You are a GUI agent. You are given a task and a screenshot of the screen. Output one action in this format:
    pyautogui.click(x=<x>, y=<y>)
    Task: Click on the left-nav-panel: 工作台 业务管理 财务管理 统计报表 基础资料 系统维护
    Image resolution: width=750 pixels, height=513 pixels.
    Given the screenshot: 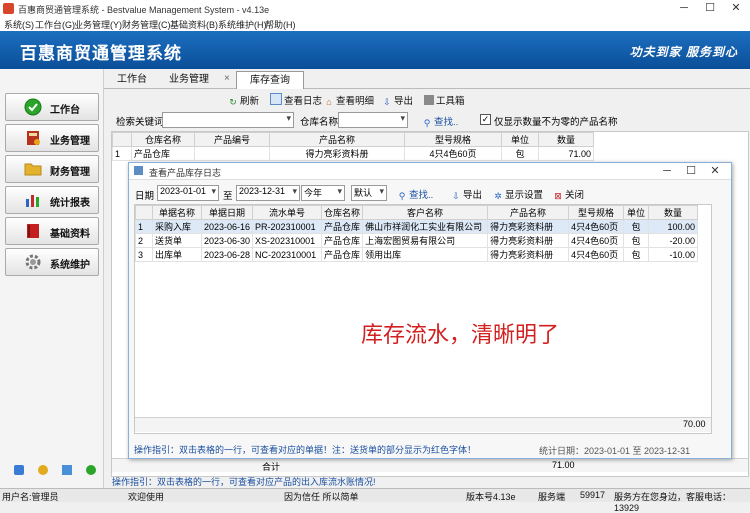 What is the action you would take?
    pyautogui.click(x=52, y=278)
    